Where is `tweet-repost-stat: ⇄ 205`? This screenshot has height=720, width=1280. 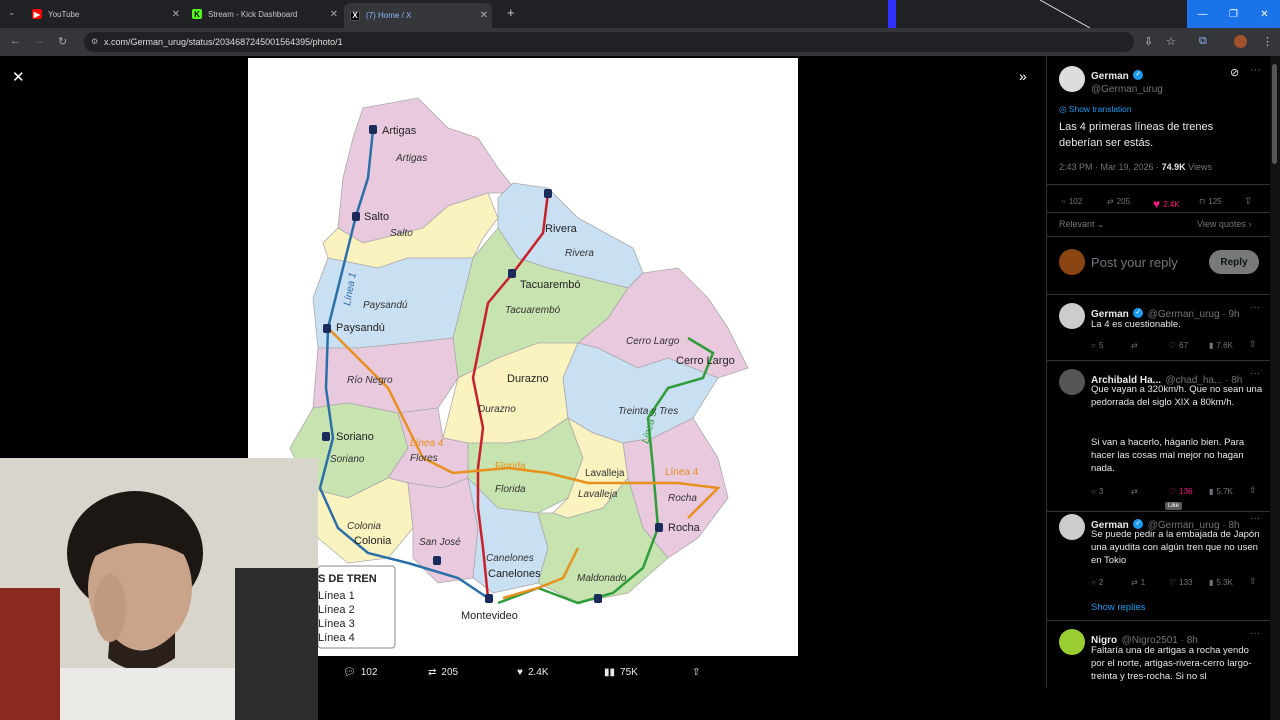 tweet-repost-stat: ⇄ 205 is located at coordinates (1118, 201).